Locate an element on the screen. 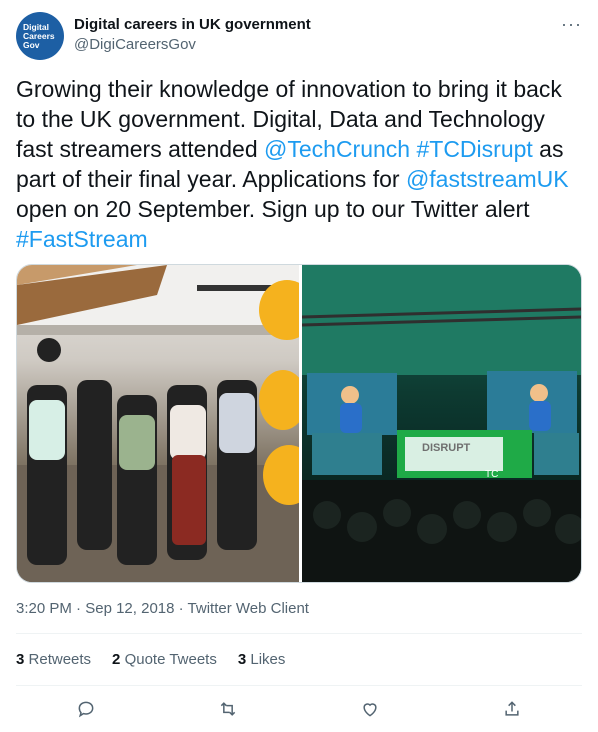 The width and height of the screenshot is (598, 732). retweets-stat: 3 Retweets is located at coordinates (53, 659).